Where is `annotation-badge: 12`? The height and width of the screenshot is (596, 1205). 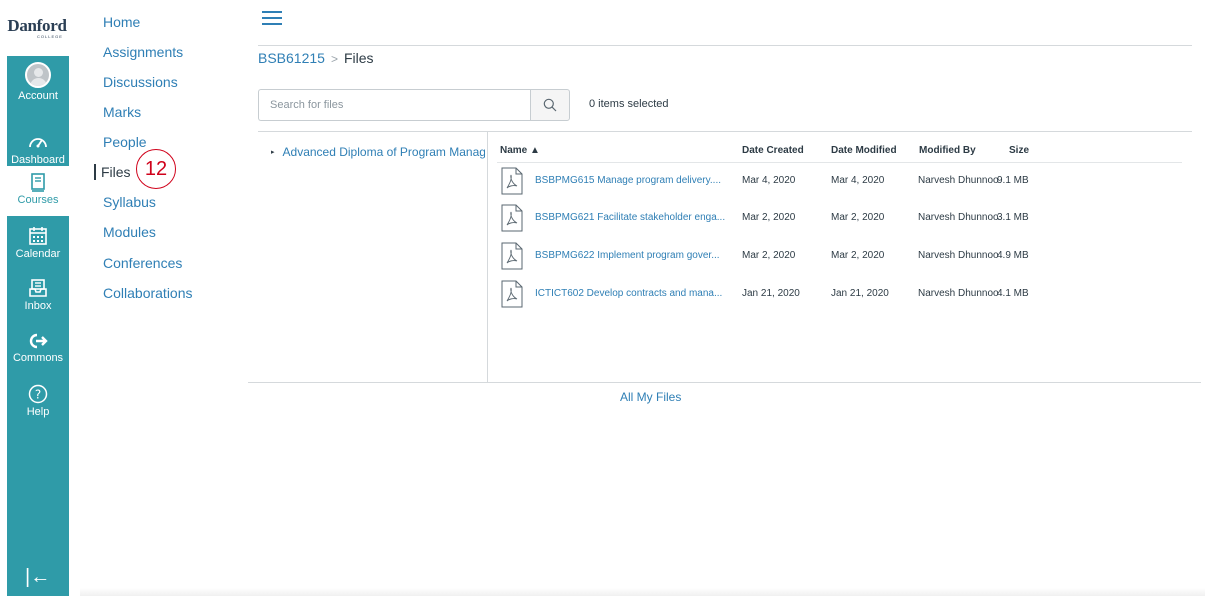
annotation-badge: 12 is located at coordinates (156, 169).